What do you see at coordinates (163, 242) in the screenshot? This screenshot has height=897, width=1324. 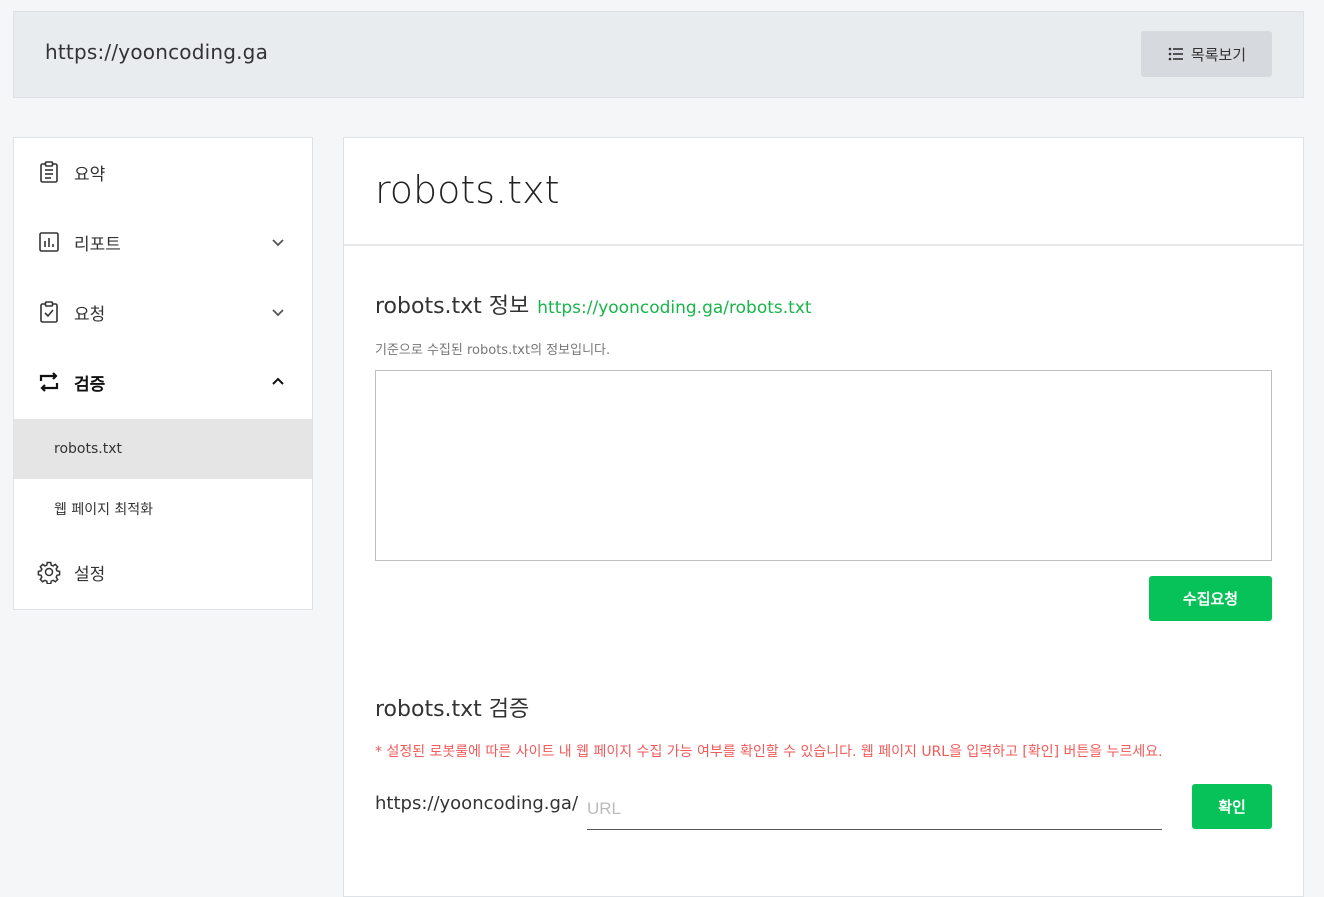 I see `sidebar-item-report: 리포트` at bounding box center [163, 242].